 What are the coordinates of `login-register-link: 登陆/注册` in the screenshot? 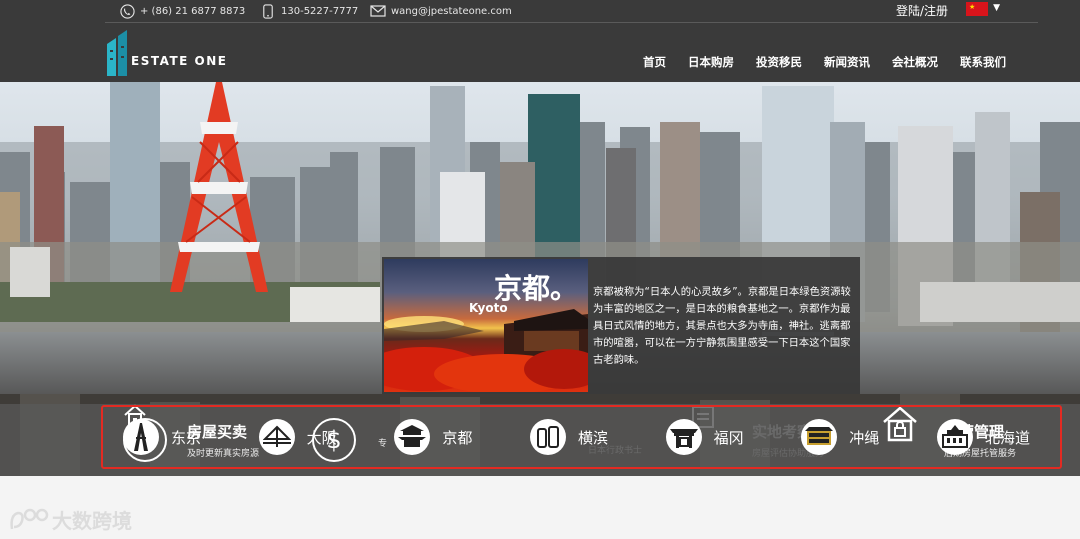 It's located at (922, 10).